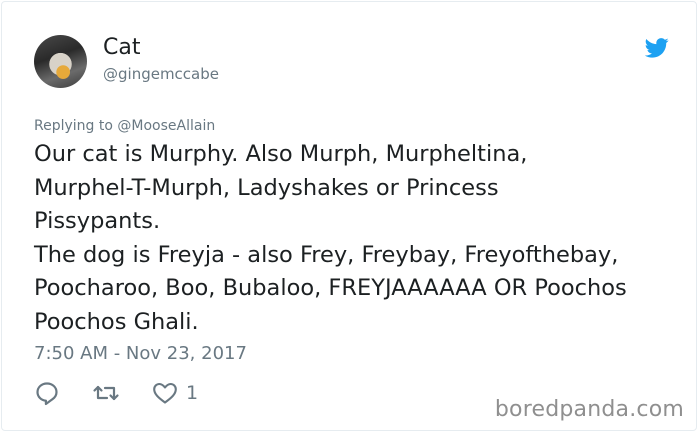 Image resolution: width=700 pixels, height=434 pixels. What do you see at coordinates (73, 126) in the screenshot?
I see `replying-to-label: Replying to` at bounding box center [73, 126].